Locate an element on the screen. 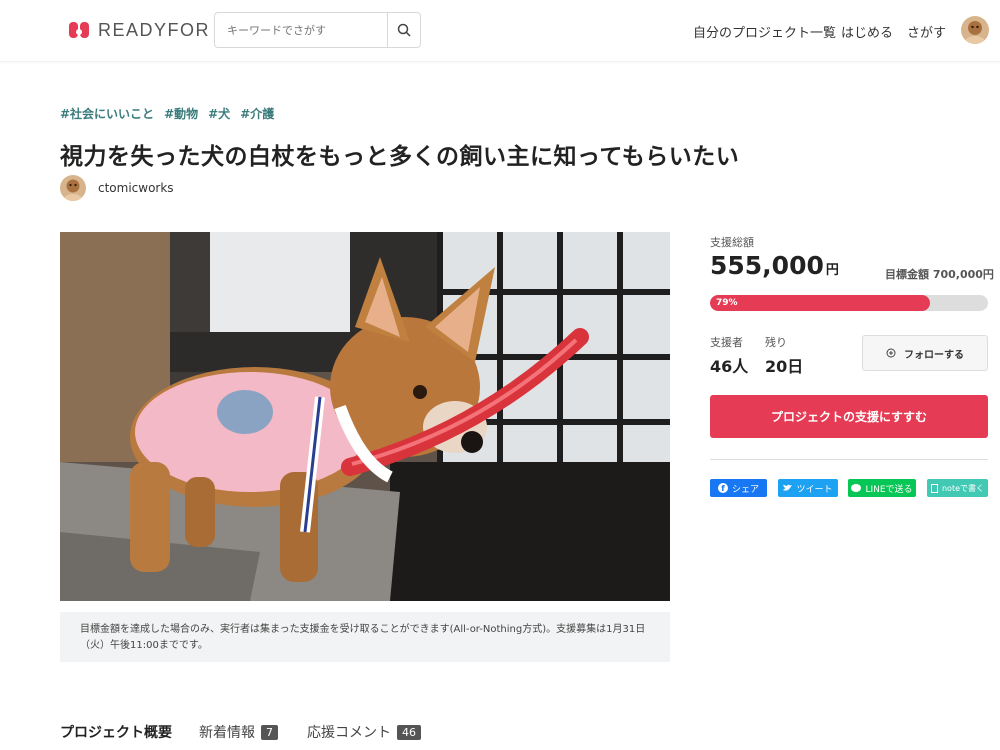 This screenshot has height=750, width=1000. tab-label: 応援コメント is located at coordinates (349, 733).